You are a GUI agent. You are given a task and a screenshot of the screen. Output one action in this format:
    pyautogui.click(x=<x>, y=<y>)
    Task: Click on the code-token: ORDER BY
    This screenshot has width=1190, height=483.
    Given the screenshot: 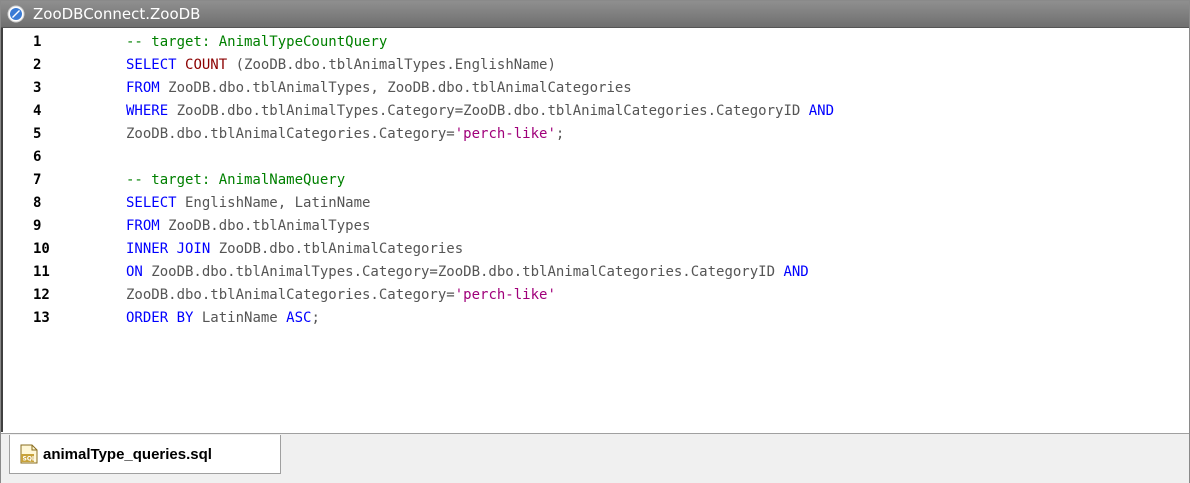 What is the action you would take?
    pyautogui.click(x=160, y=318)
    